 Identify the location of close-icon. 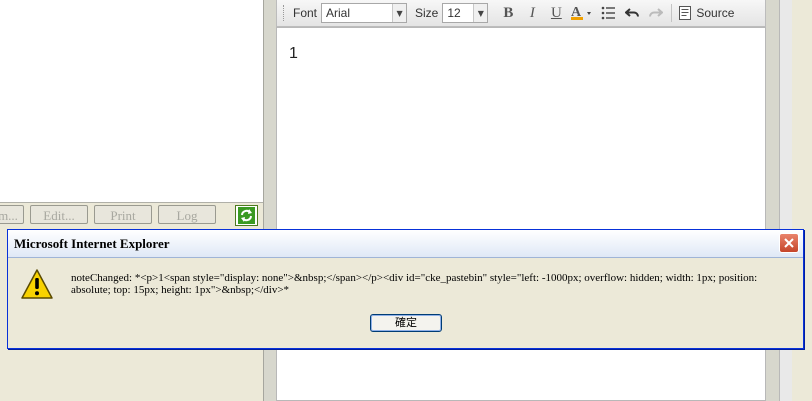
(789, 243).